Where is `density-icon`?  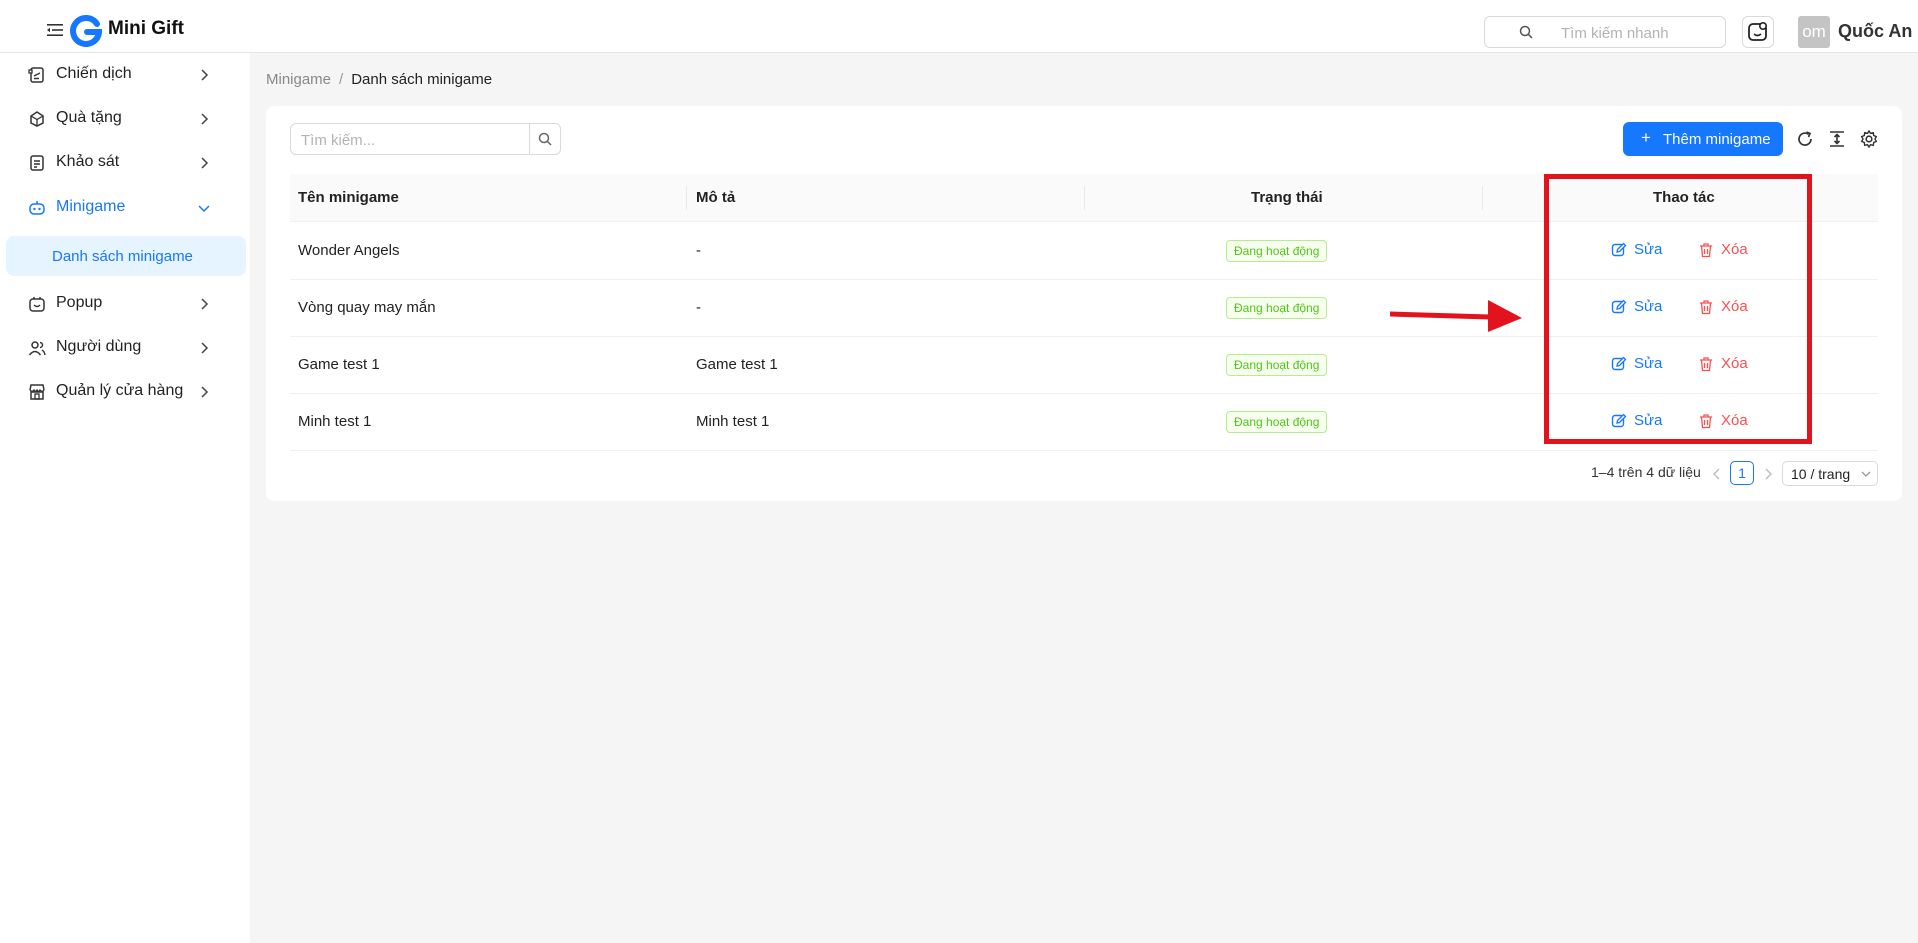
density-icon is located at coordinates (1837, 139).